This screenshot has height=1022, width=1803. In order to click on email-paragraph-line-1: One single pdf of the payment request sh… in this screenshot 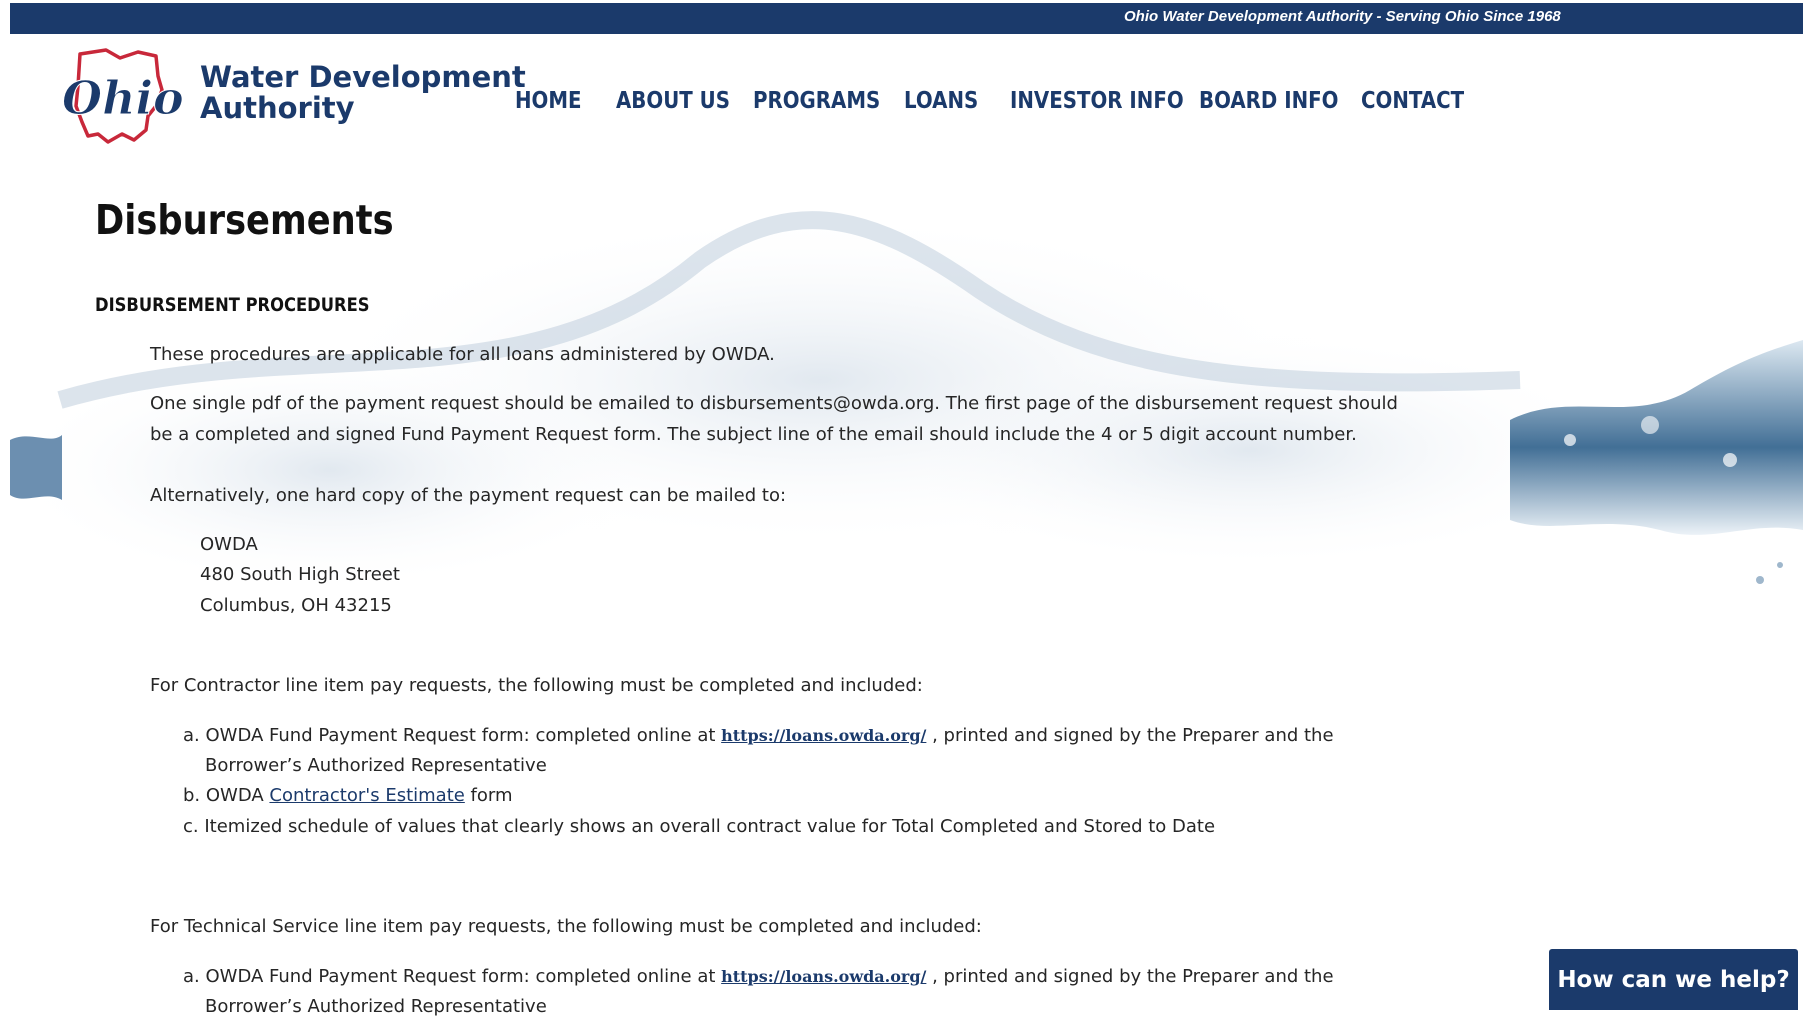, I will do `click(774, 403)`.